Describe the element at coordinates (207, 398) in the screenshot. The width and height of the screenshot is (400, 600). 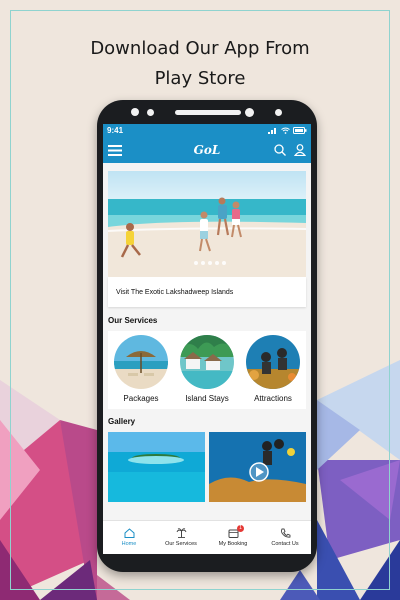
I see `service-label: Island Stays` at that location.